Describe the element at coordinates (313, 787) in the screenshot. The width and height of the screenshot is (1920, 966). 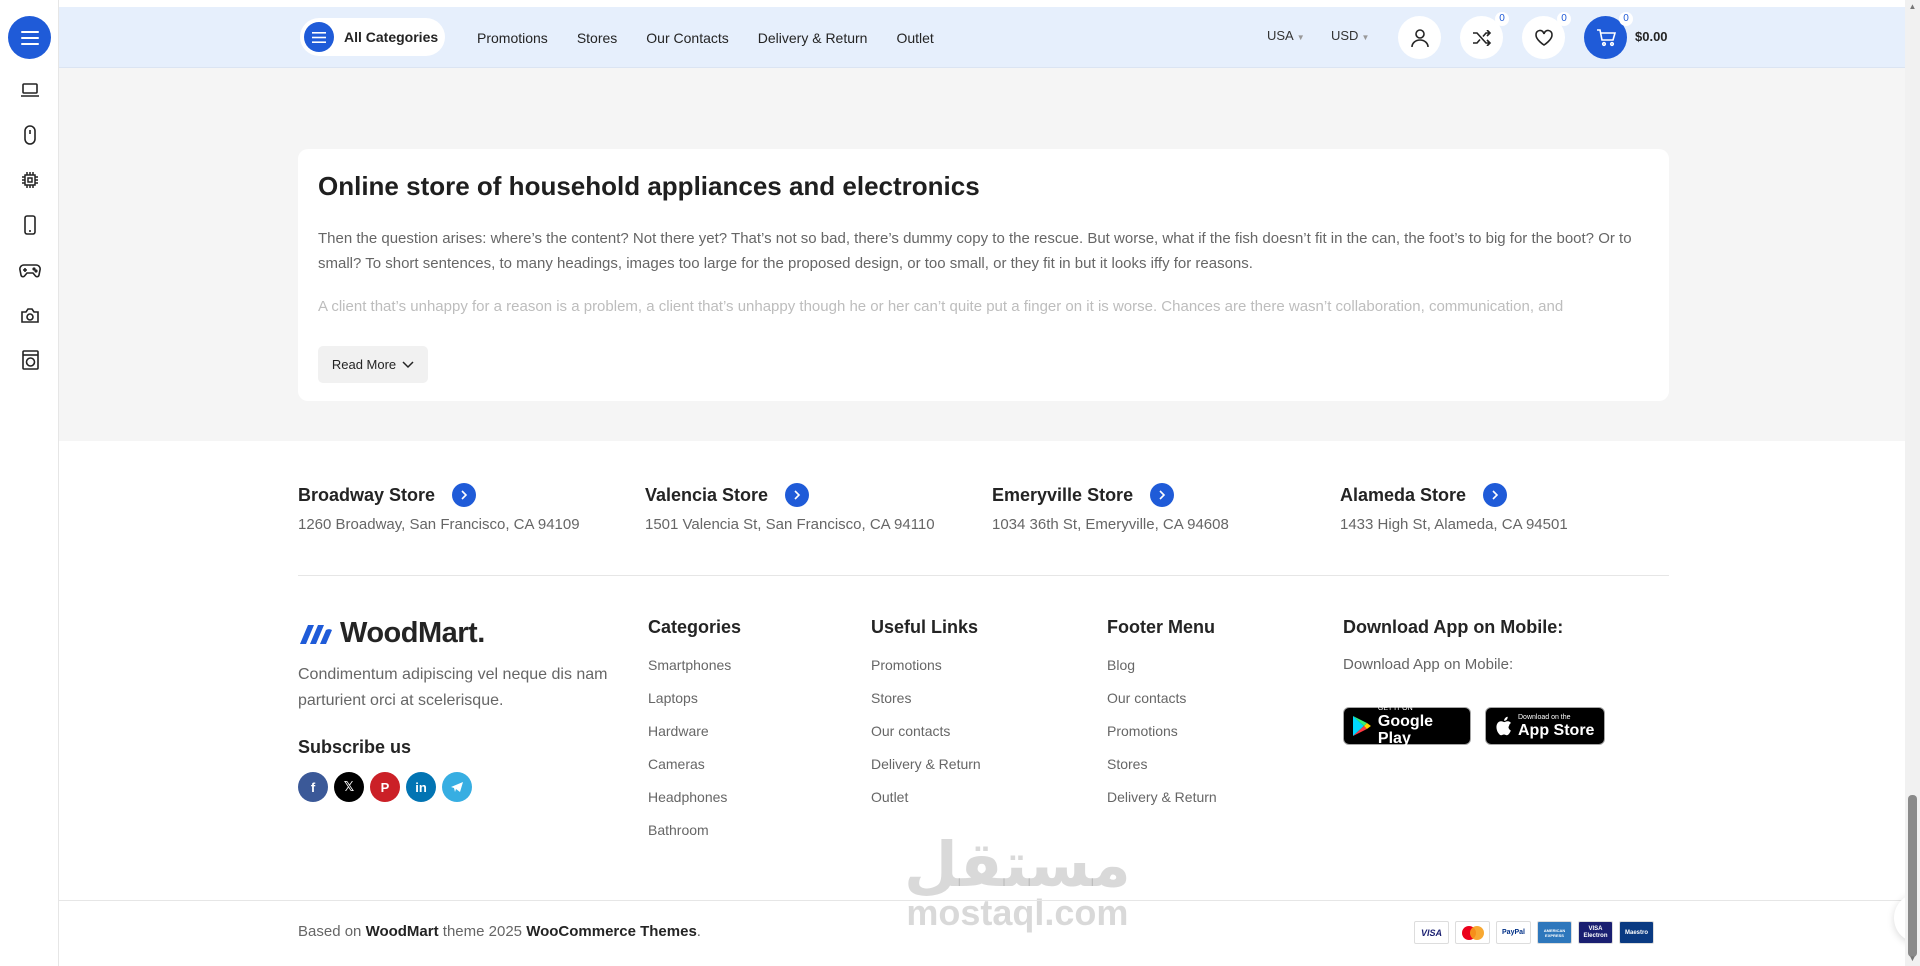
I see `facebook-icon: f` at that location.